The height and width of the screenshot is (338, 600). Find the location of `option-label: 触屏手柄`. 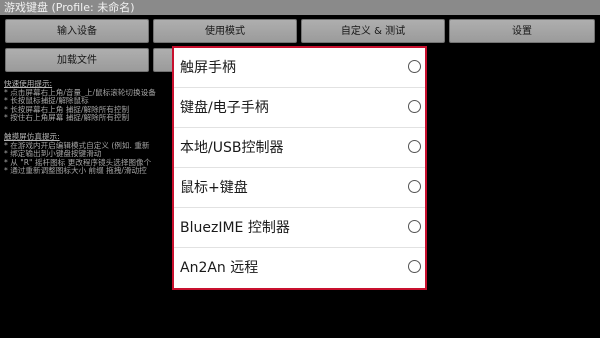

option-label: 触屏手柄 is located at coordinates (208, 68).